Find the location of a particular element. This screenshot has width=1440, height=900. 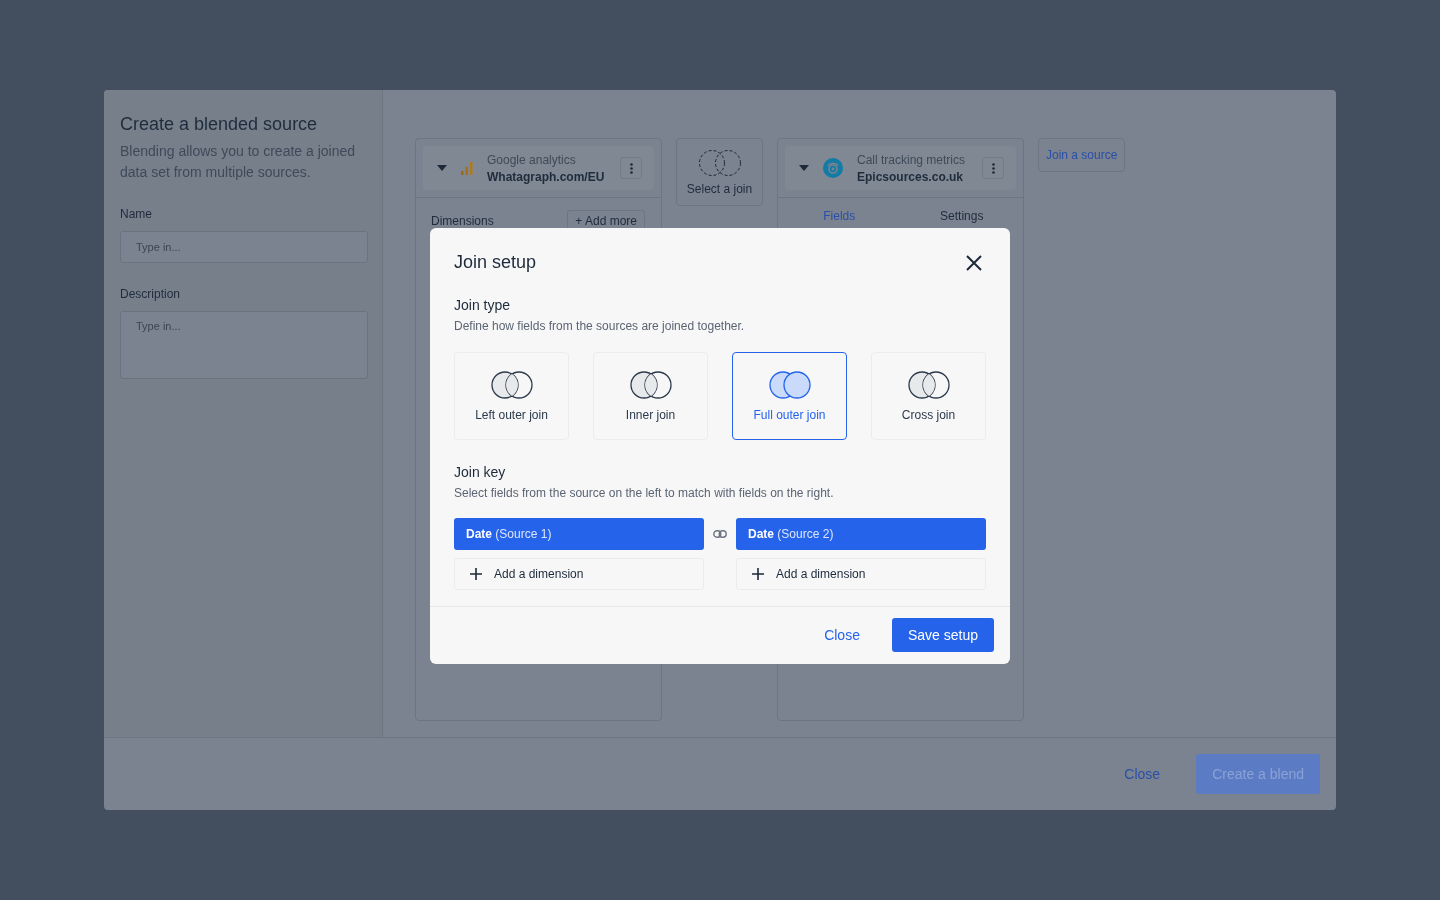

join-option: Left outer join is located at coordinates (511, 396).